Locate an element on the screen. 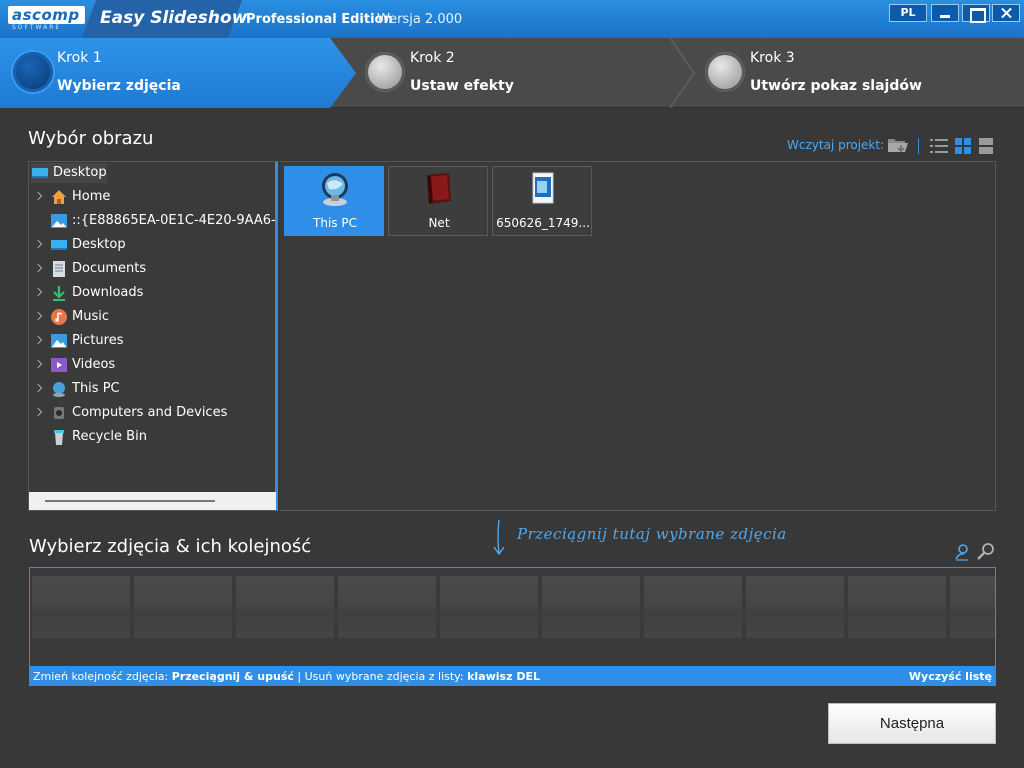  footer-text: | Usuń wybrane zdjęcia z listy: is located at coordinates (380, 676).